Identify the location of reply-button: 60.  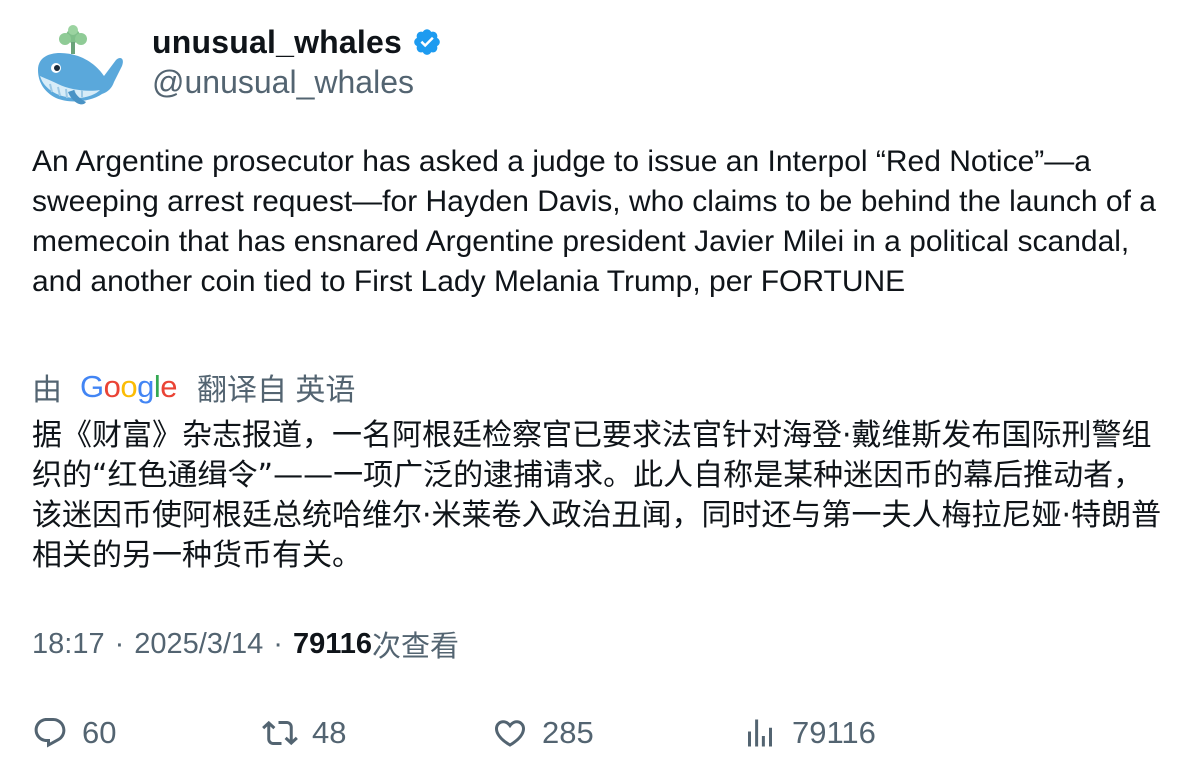
(74, 733).